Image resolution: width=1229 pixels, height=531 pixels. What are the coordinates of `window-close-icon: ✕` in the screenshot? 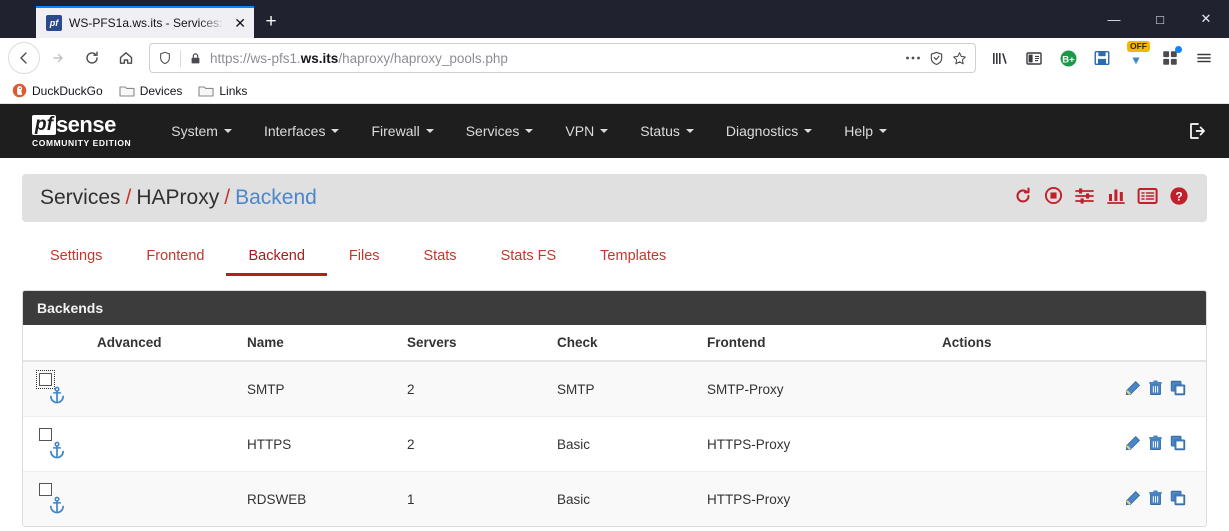 It's located at (1206, 19).